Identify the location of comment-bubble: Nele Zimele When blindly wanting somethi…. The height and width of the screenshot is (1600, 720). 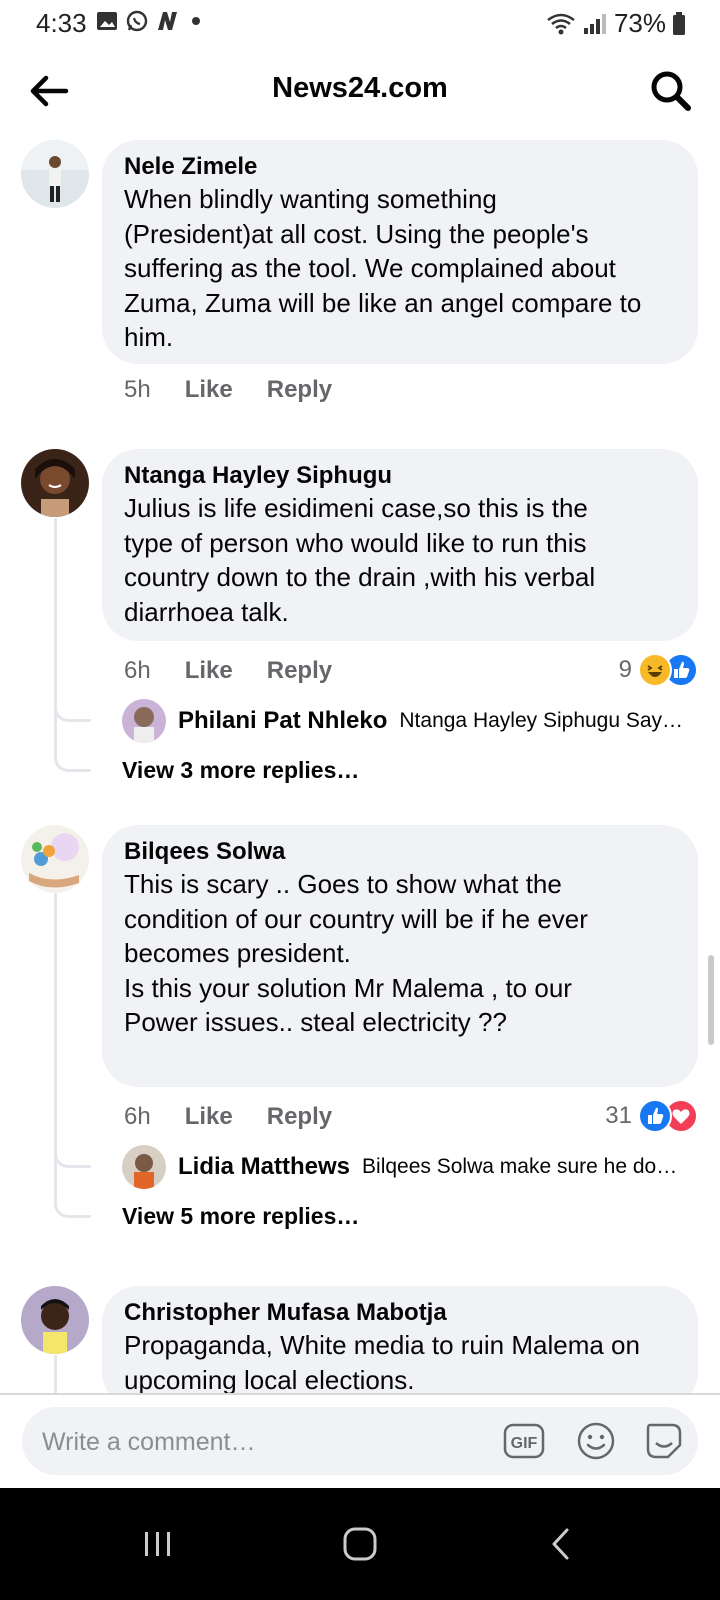
(400, 252).